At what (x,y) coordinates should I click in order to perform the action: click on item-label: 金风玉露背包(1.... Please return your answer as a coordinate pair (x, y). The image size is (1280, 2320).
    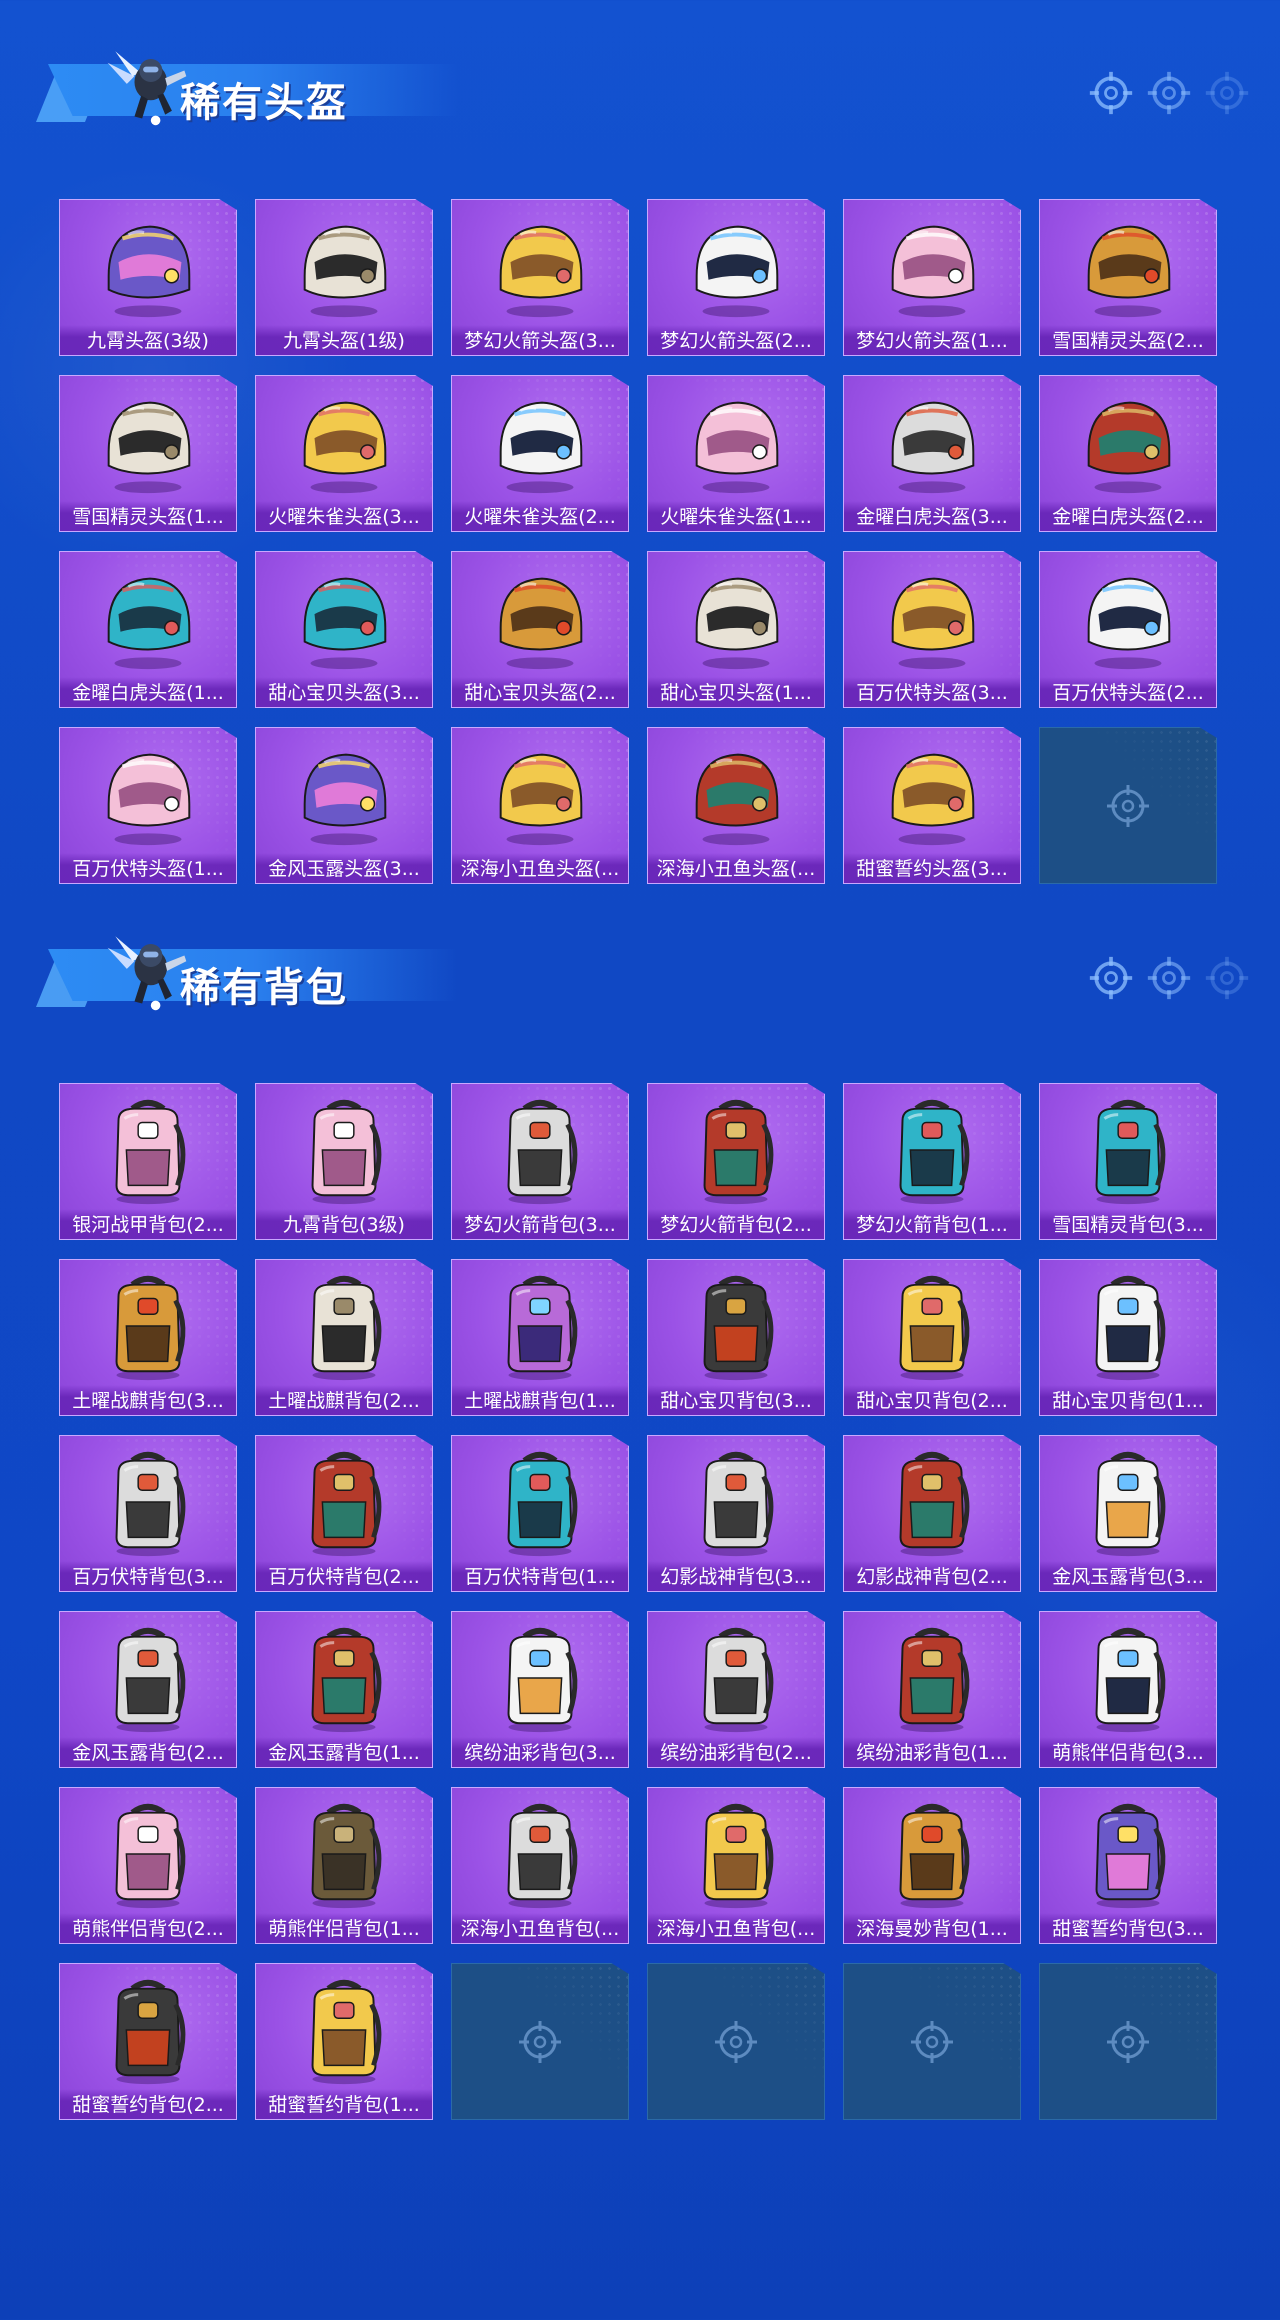
    Looking at the image, I should click on (344, 1752).